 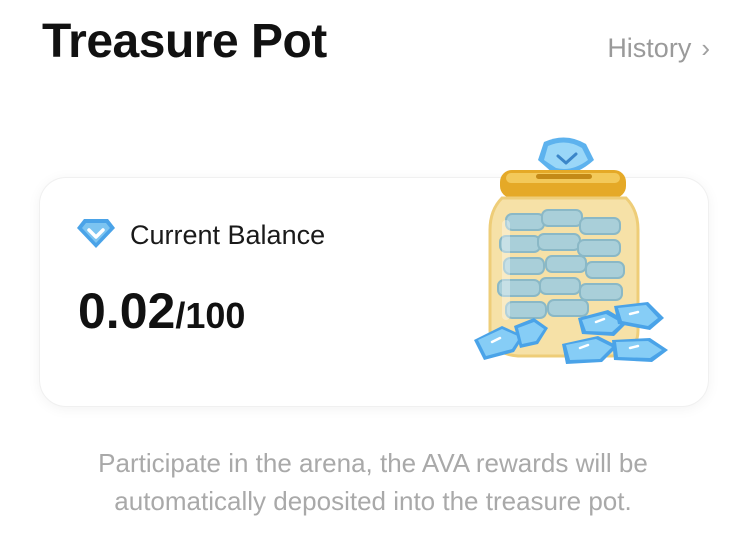 What do you see at coordinates (569, 250) in the screenshot?
I see `treasure-jar-icon` at bounding box center [569, 250].